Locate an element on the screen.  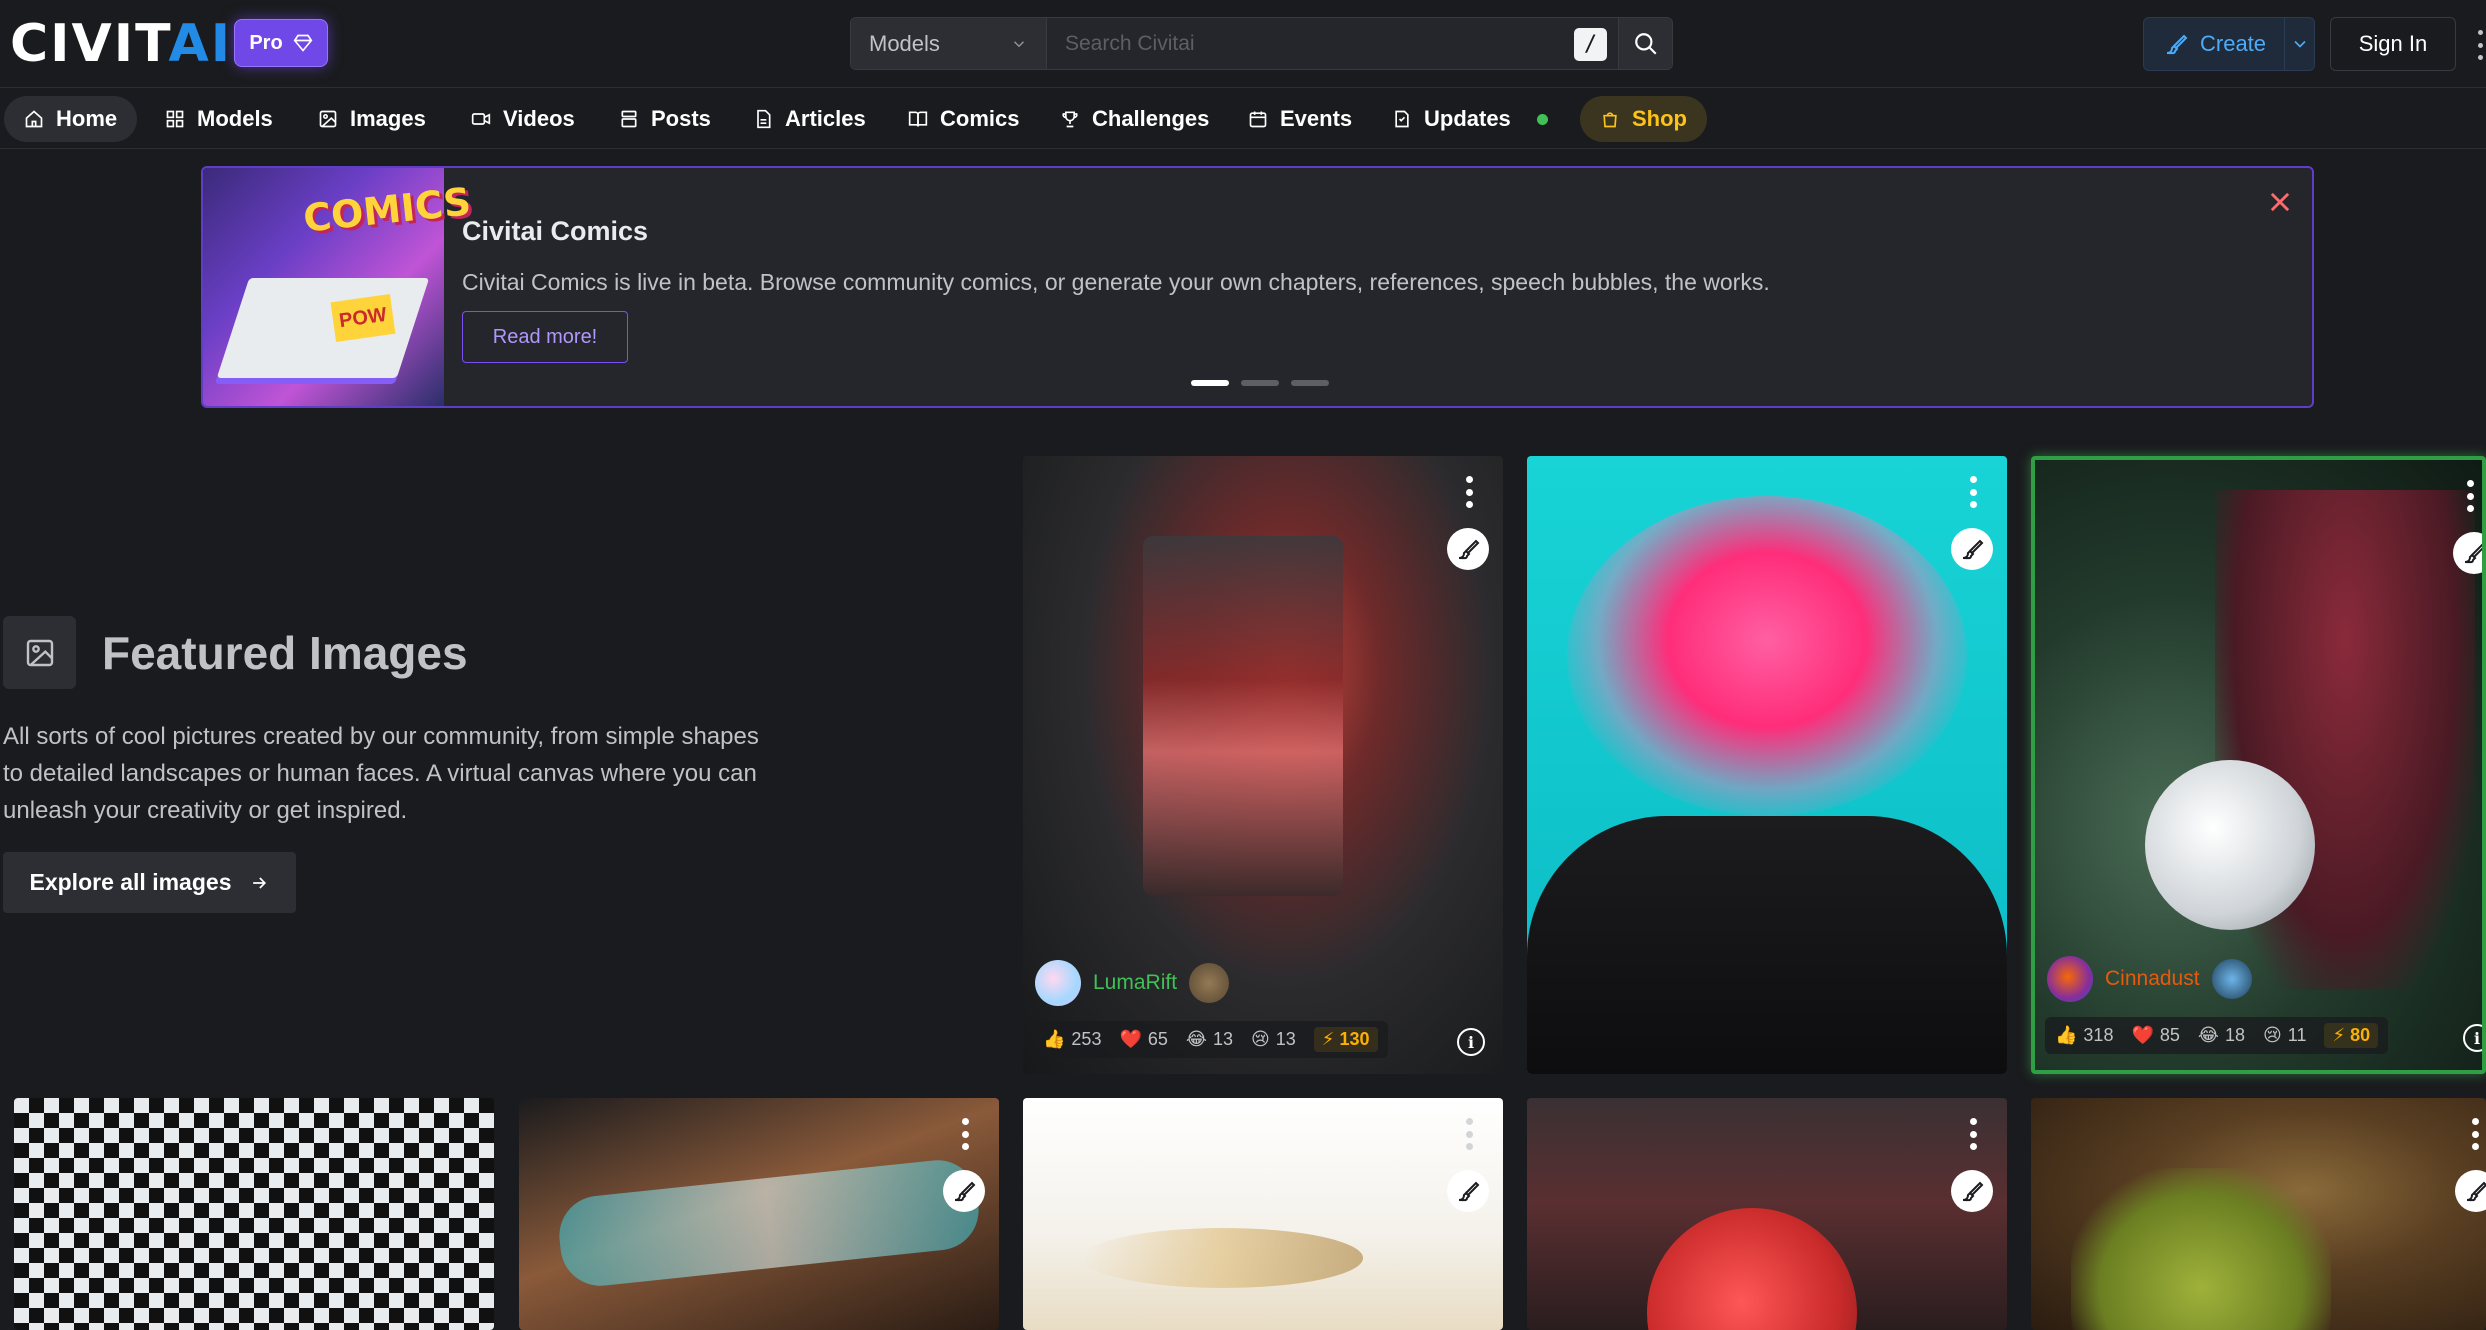
book-icon is located at coordinates (918, 119).